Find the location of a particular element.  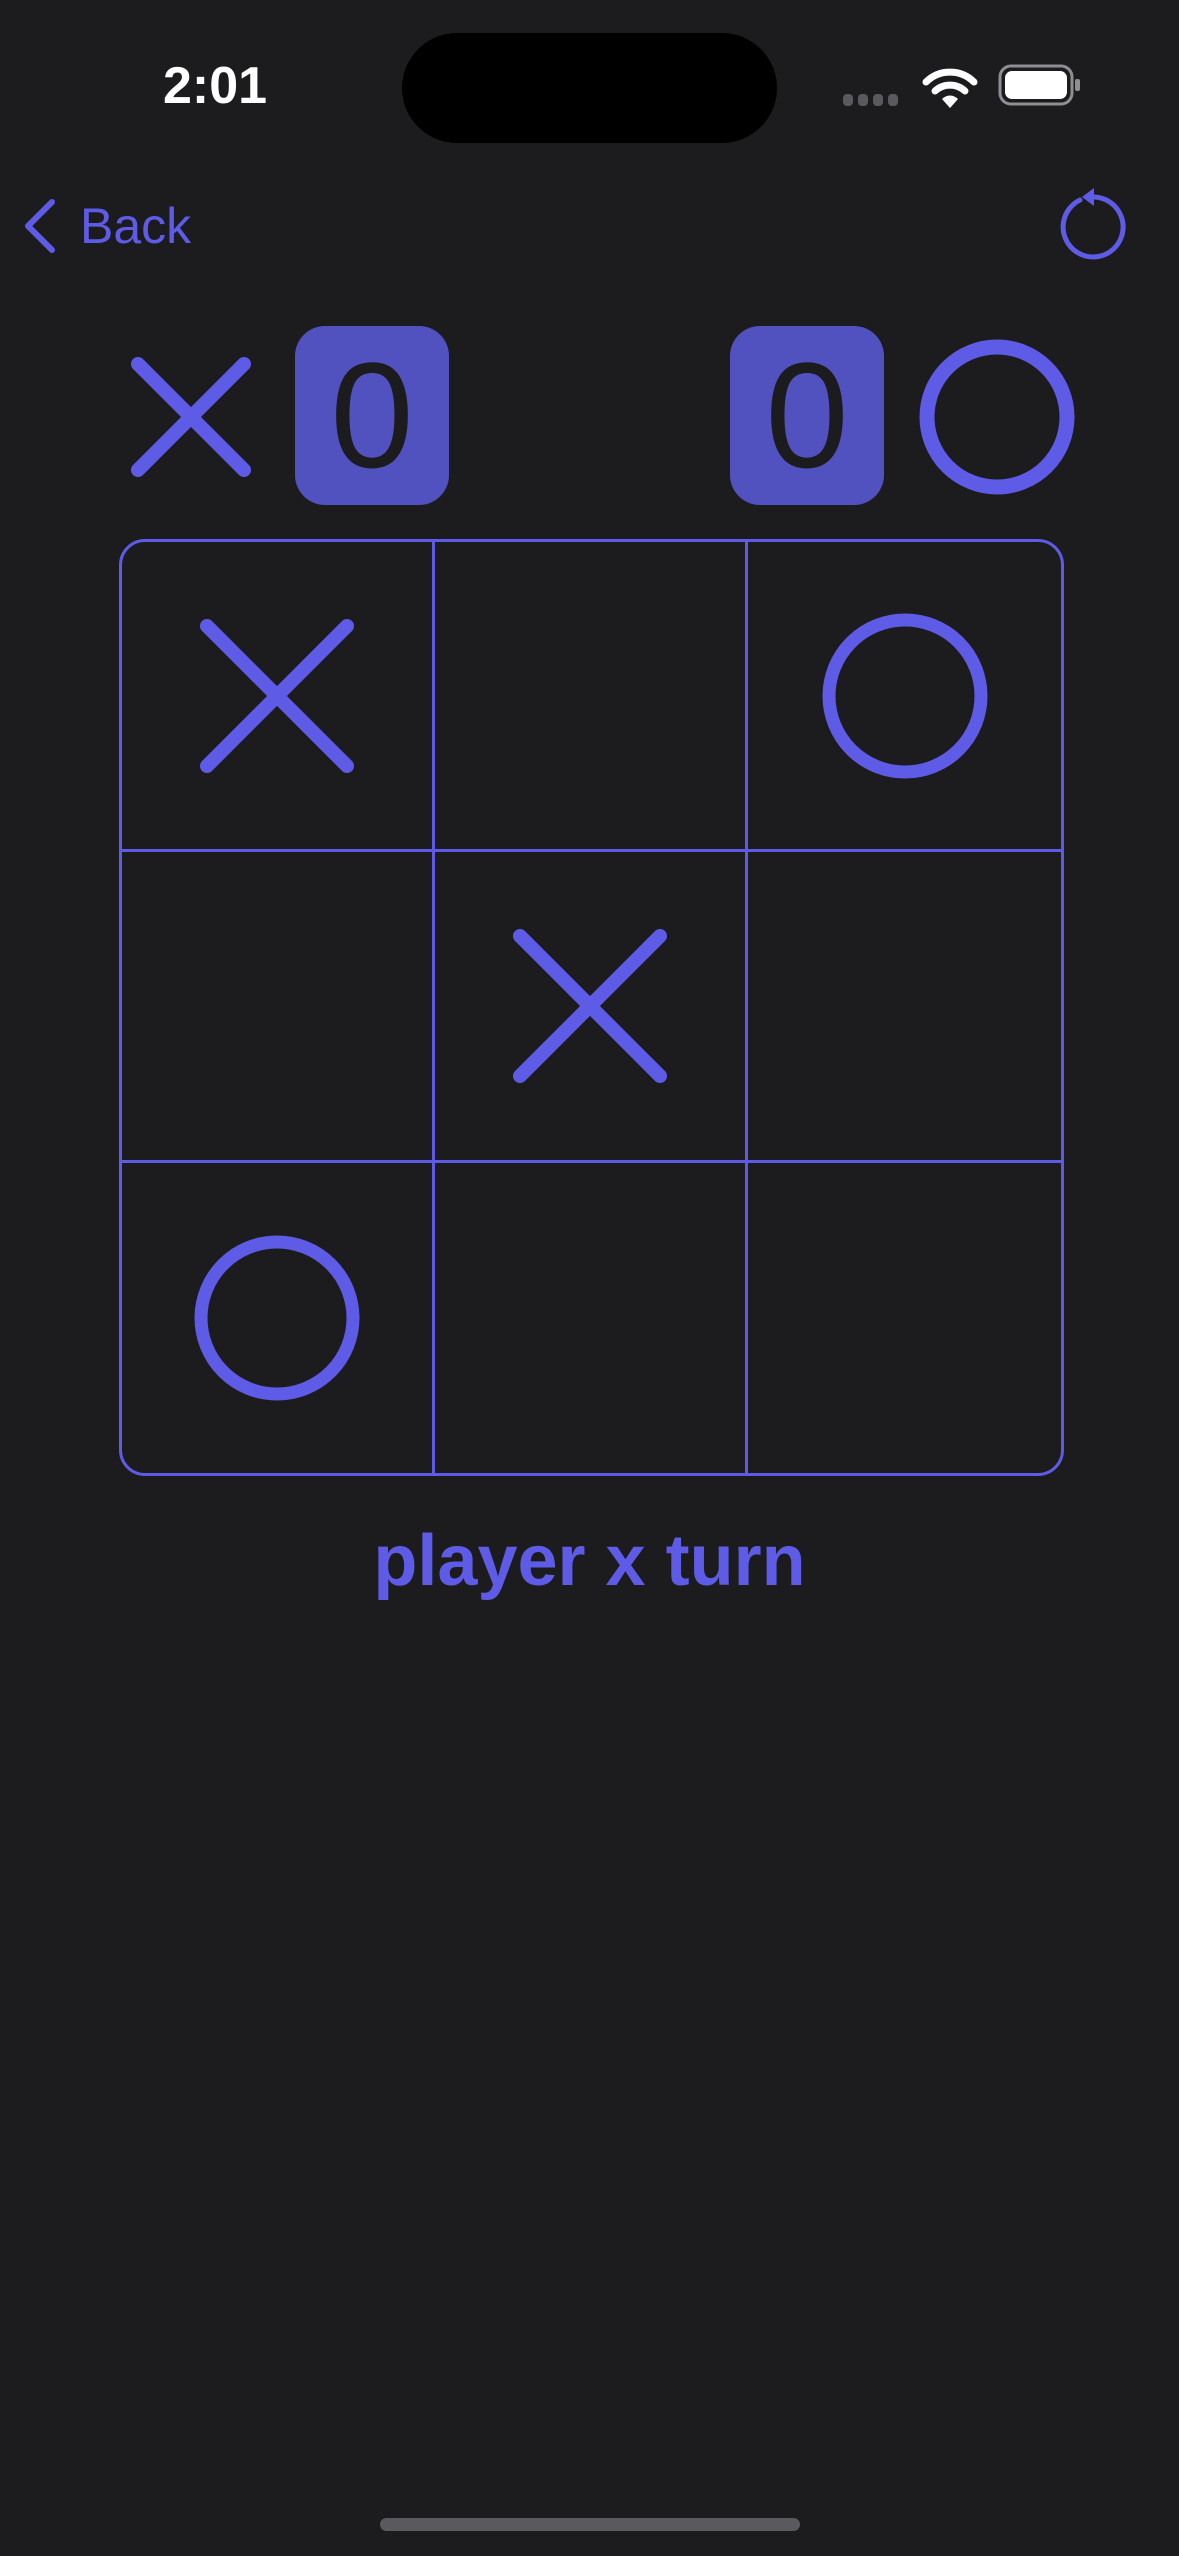

player-x-icon is located at coordinates (191, 417).